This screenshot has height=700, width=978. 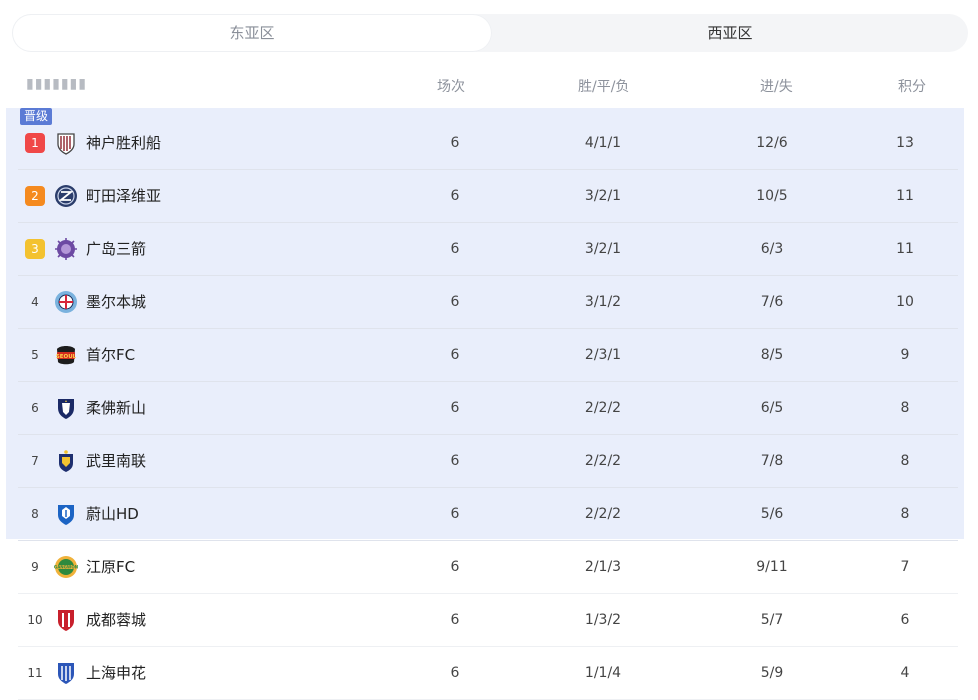 What do you see at coordinates (35, 461) in the screenshot?
I see `rank-badge: 7` at bounding box center [35, 461].